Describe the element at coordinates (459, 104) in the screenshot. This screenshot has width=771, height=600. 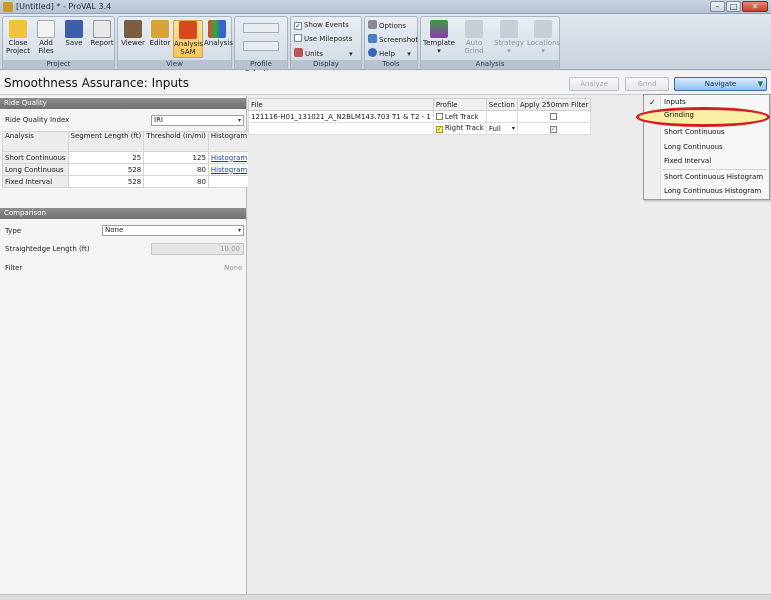
I see `column-header: Profile` at that location.